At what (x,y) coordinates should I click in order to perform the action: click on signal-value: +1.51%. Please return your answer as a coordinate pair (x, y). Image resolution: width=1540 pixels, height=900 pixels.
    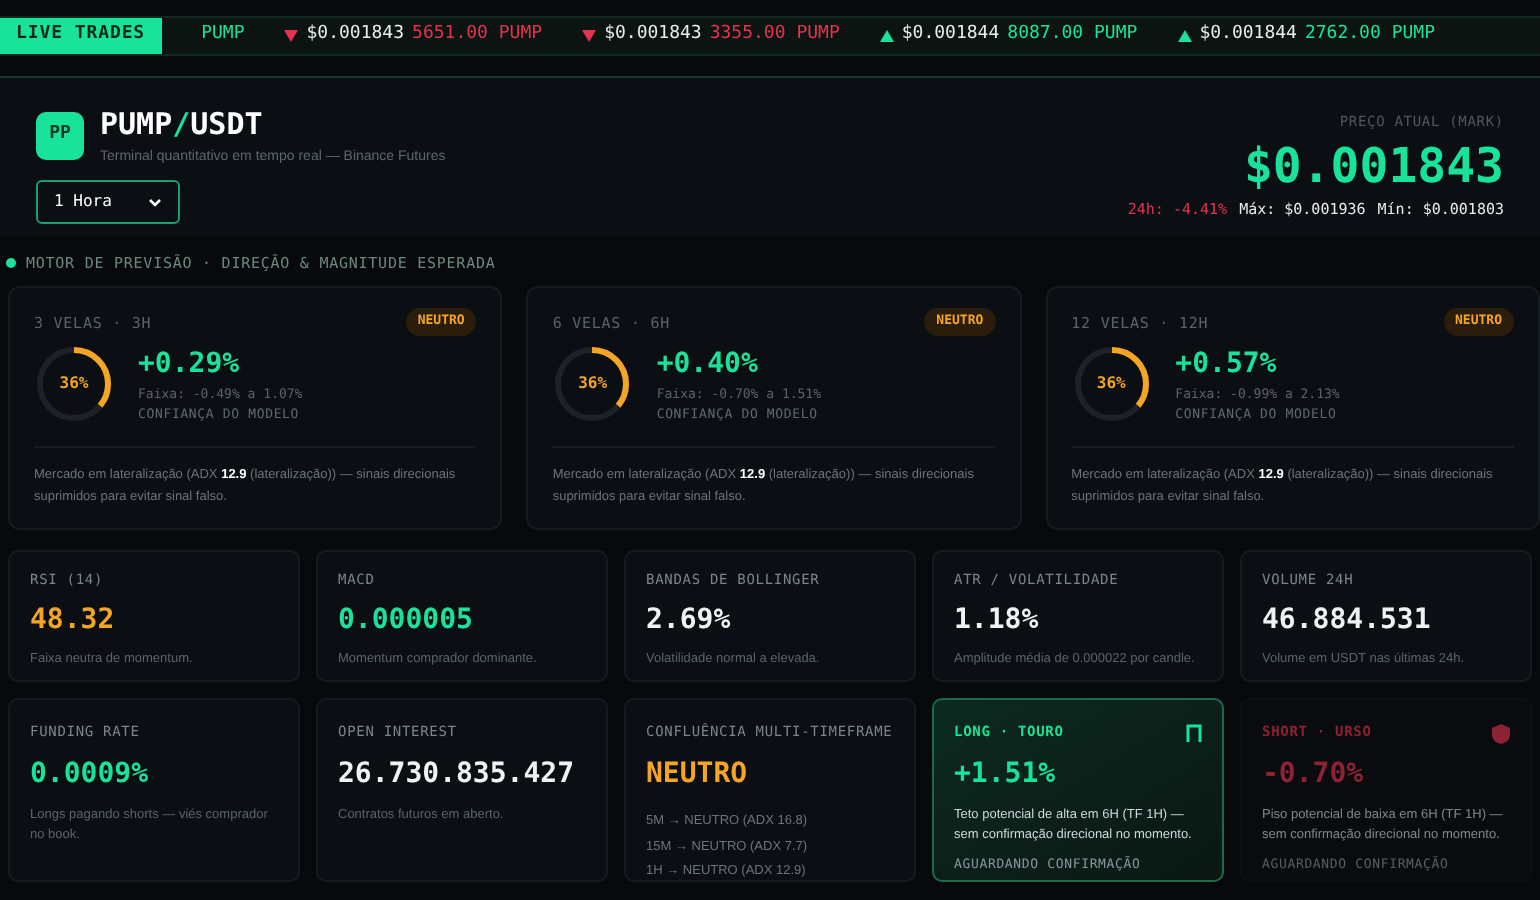
    Looking at the image, I should click on (1006, 774).